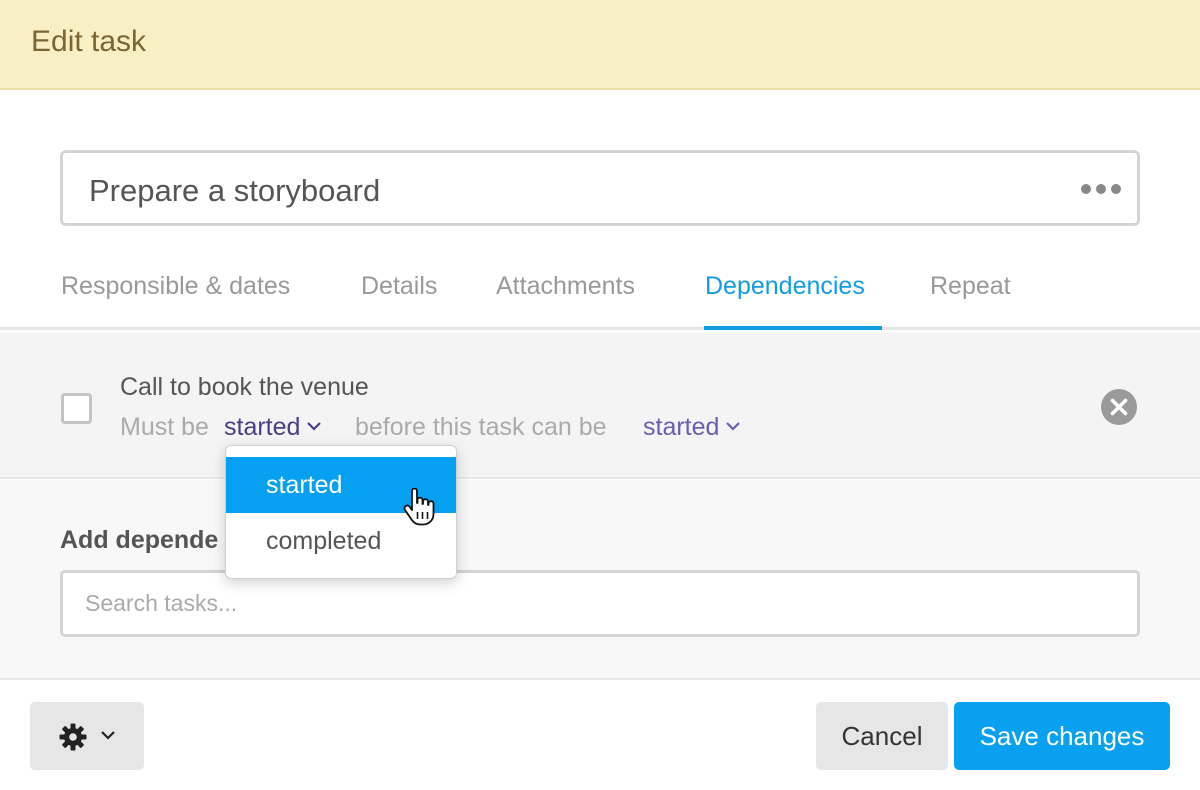 This screenshot has width=1200, height=790. Describe the element at coordinates (89, 41) in the screenshot. I see `dialog-title: Edit task` at that location.